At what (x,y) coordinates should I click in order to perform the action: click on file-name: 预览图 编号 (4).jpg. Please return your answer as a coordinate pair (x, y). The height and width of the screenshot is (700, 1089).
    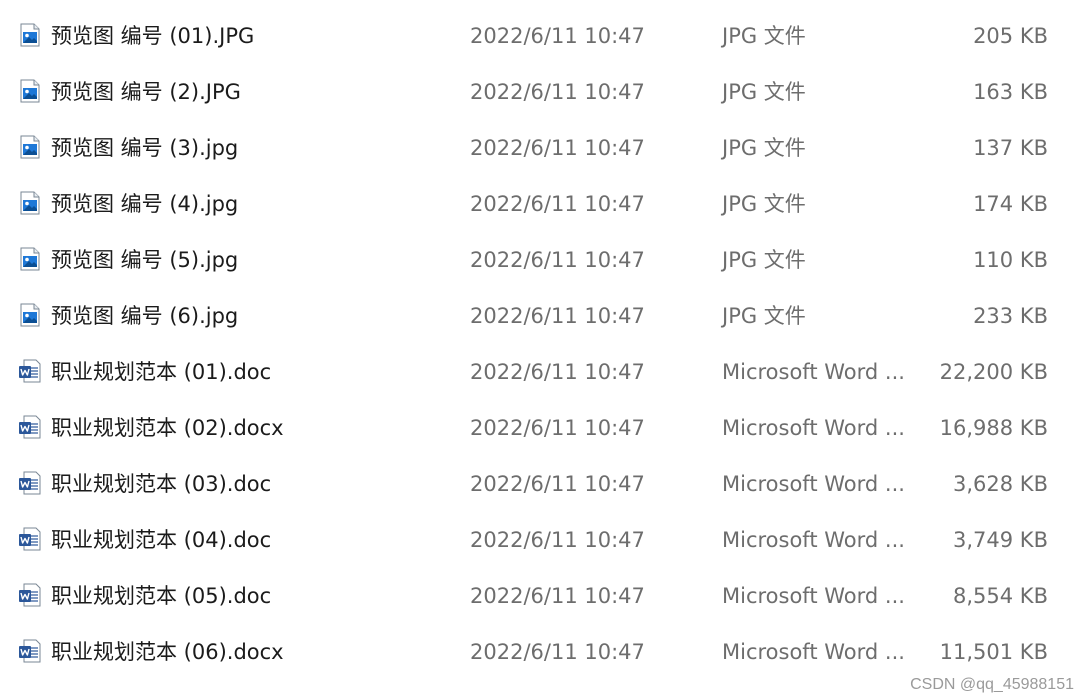
    Looking at the image, I should click on (144, 204).